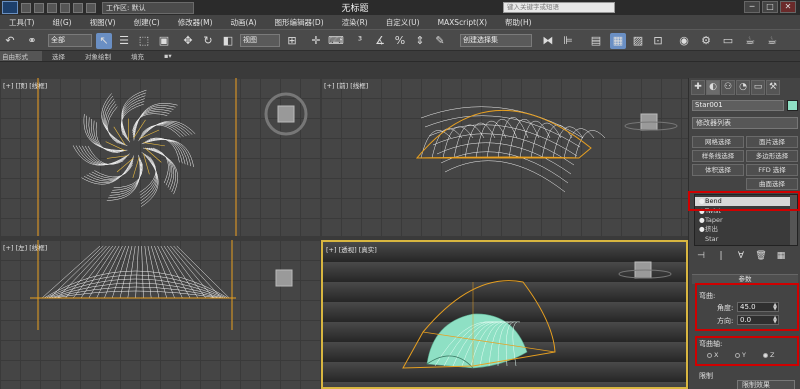 Image resolution: width=800 pixels, height=389 pixels. What do you see at coordinates (658, 41) in the screenshot?
I see `schematic-view-icon: ⊡` at bounding box center [658, 41].